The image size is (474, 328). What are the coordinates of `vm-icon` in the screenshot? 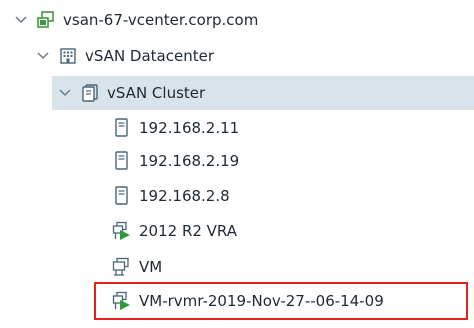 It's located at (122, 267).